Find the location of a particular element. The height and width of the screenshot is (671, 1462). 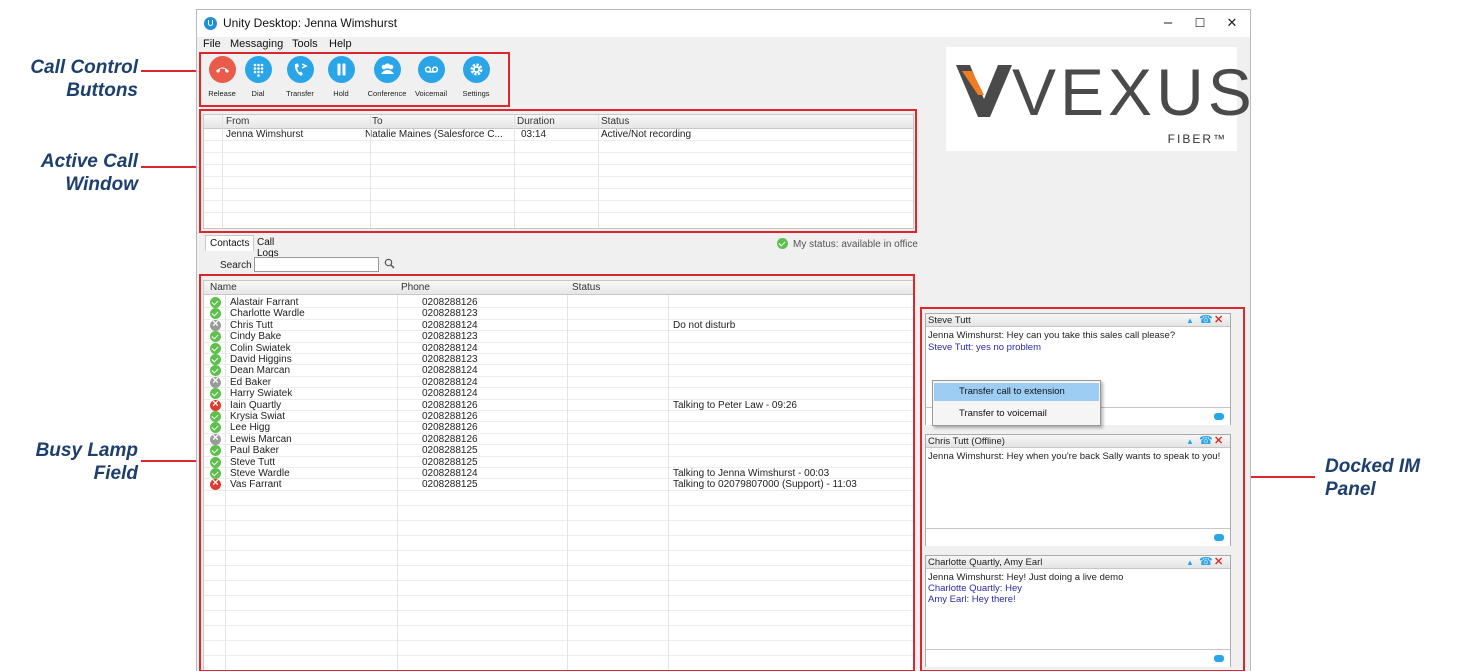

app-logo-icon is located at coordinates (210, 23).